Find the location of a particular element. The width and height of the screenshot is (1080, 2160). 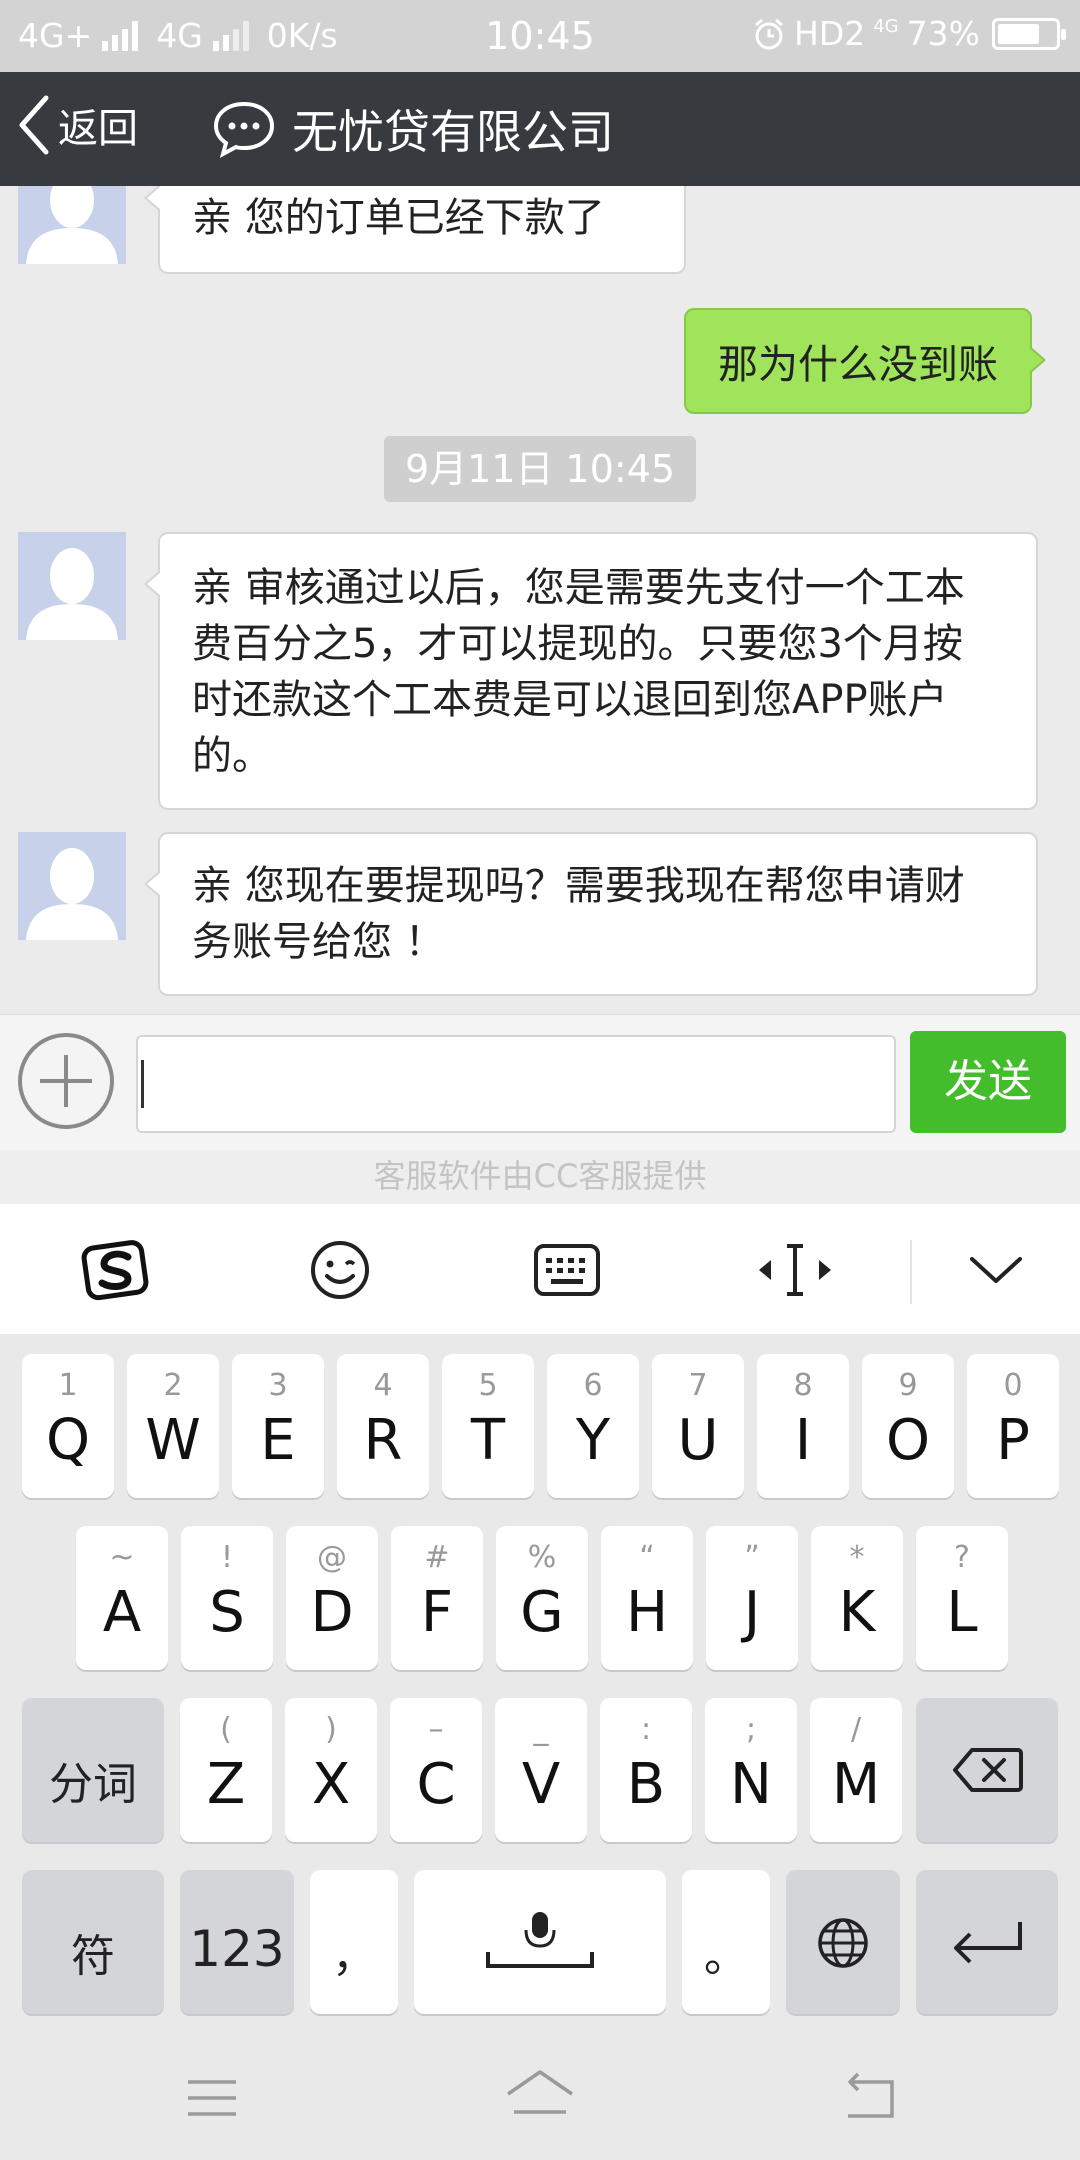

key-f: # F is located at coordinates (437, 1598).